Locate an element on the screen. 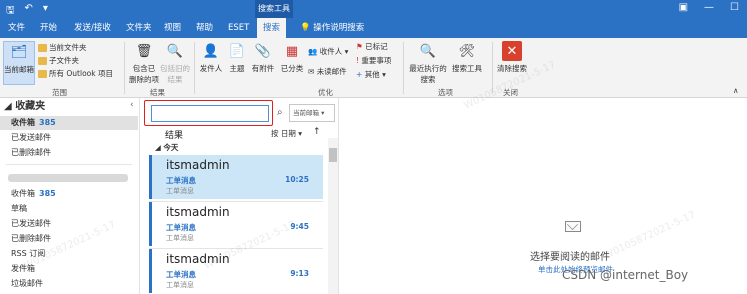 The width and height of the screenshot is (747, 294). important-label: 重要事项 is located at coordinates (376, 60).